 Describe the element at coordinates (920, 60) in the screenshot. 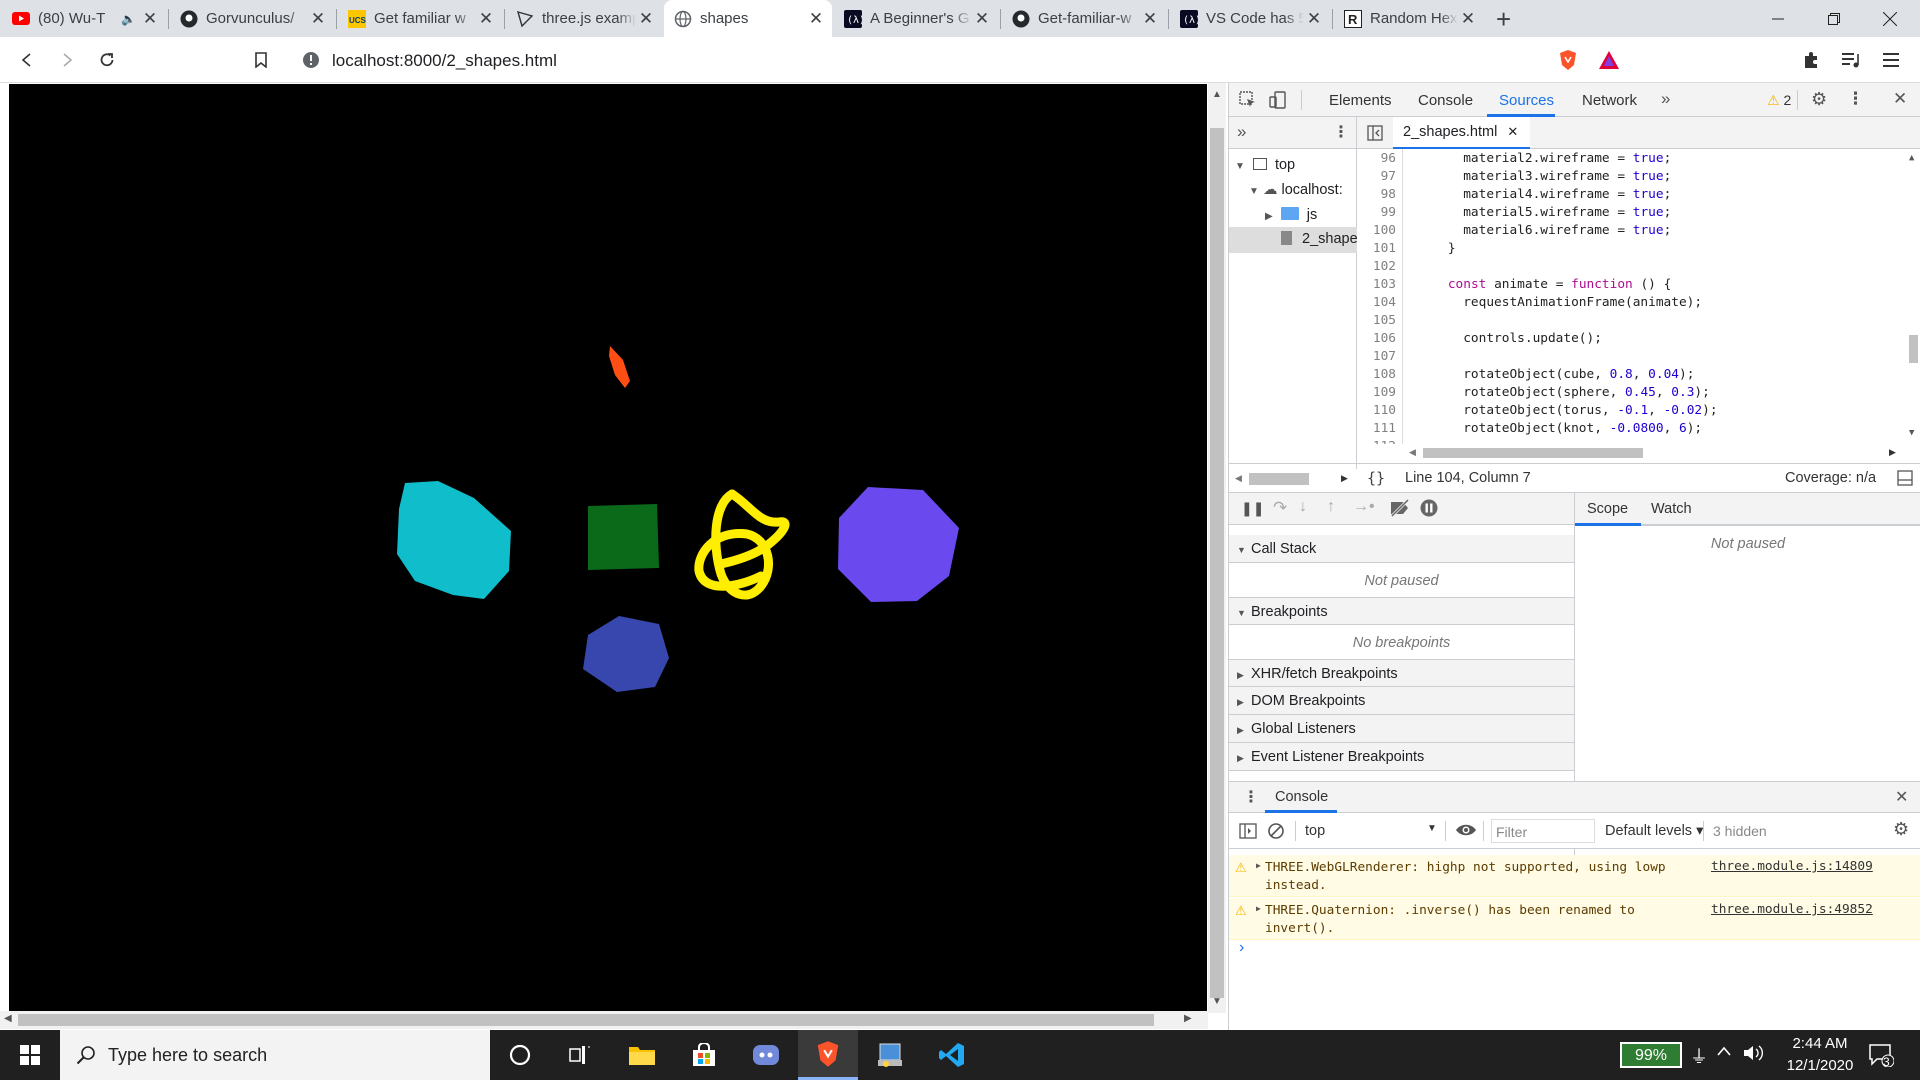

I see `address-bar: localhost:8000/2_shapes.html` at that location.